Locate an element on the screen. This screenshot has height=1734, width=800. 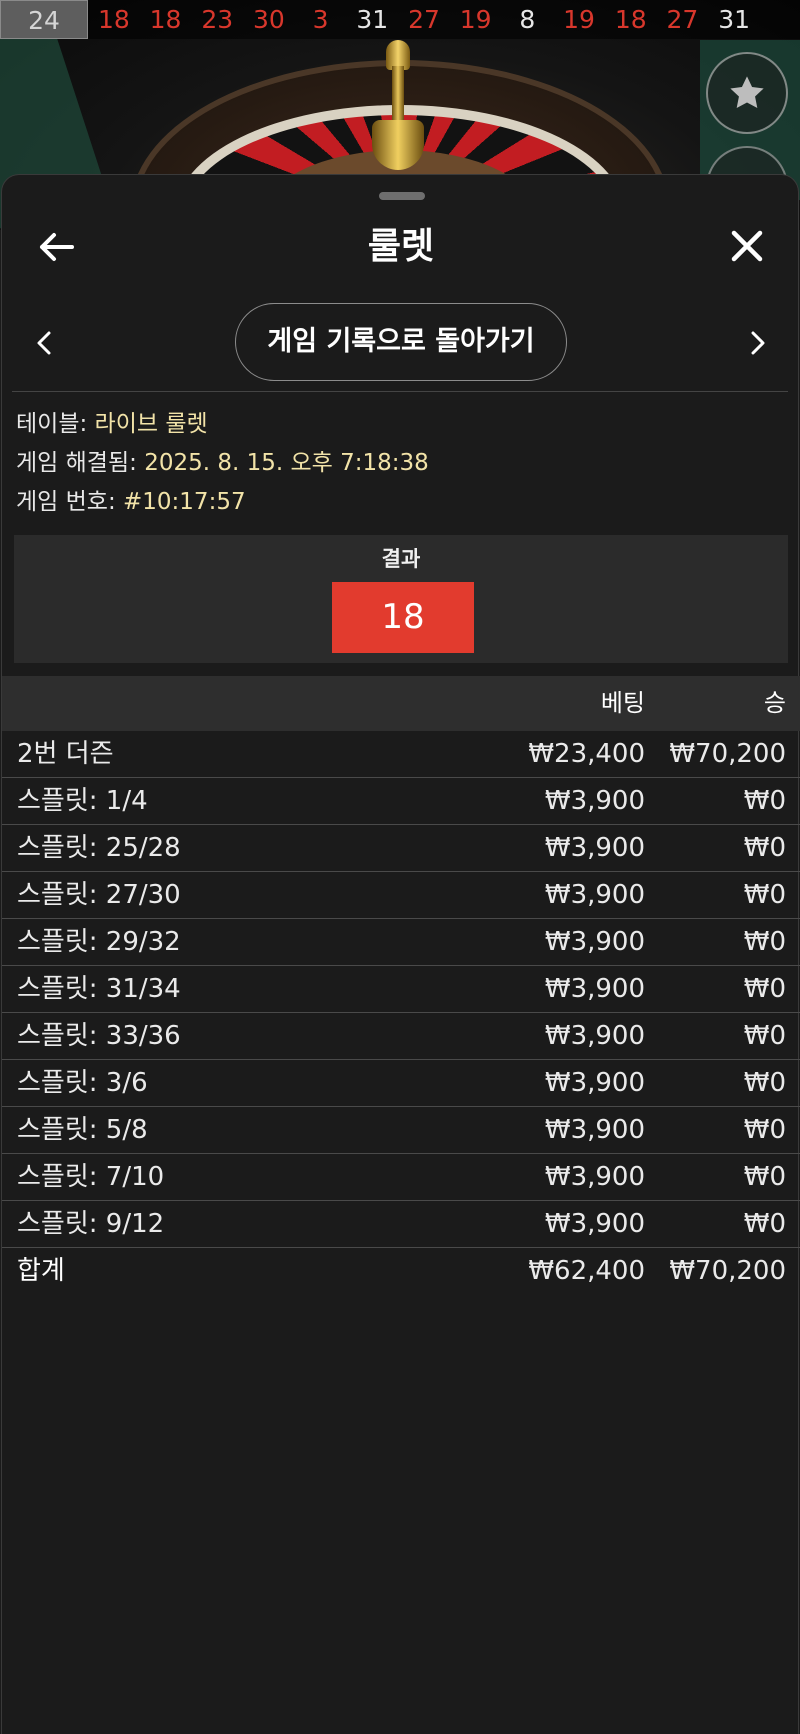
resolved-label: 게임 해결됨: is located at coordinates (76, 463).